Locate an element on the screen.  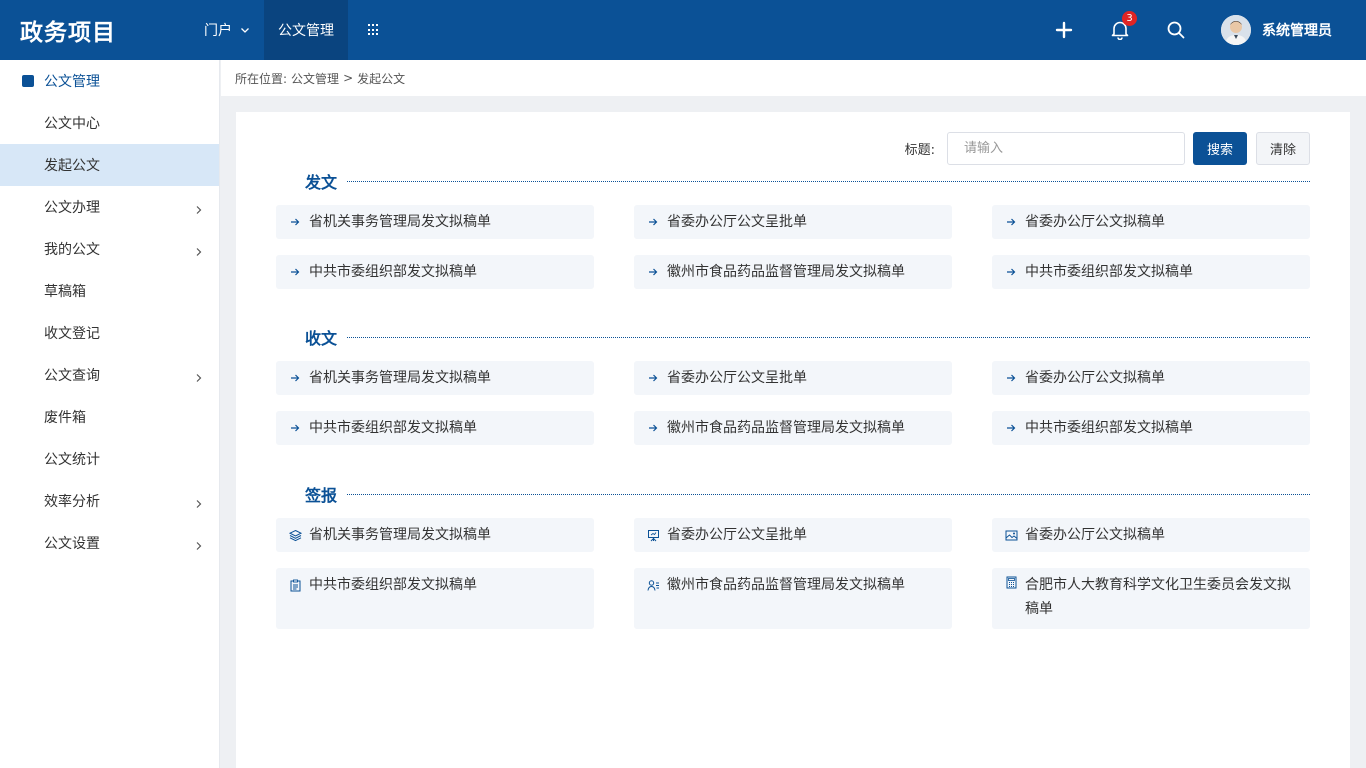
clear-button: 清除 is located at coordinates (1283, 148).